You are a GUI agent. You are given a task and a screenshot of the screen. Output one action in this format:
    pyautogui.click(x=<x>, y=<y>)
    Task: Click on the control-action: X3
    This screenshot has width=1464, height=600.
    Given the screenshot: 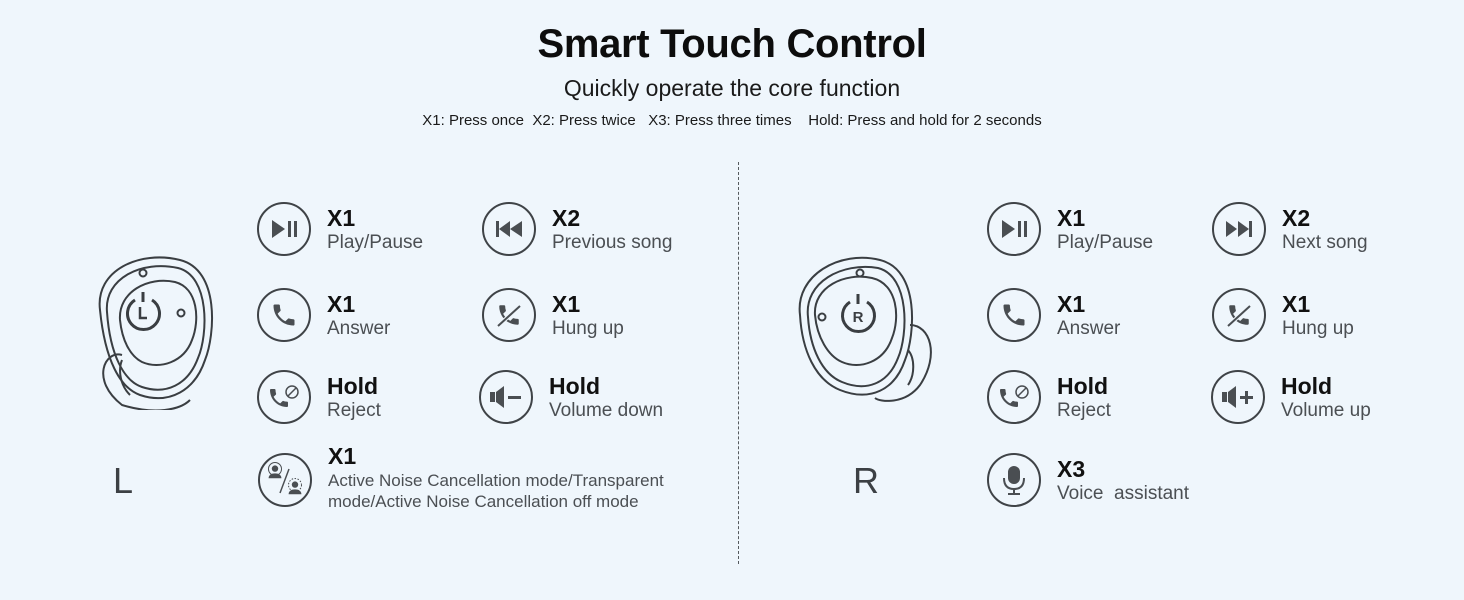 What is the action you would take?
    pyautogui.click(x=1071, y=468)
    